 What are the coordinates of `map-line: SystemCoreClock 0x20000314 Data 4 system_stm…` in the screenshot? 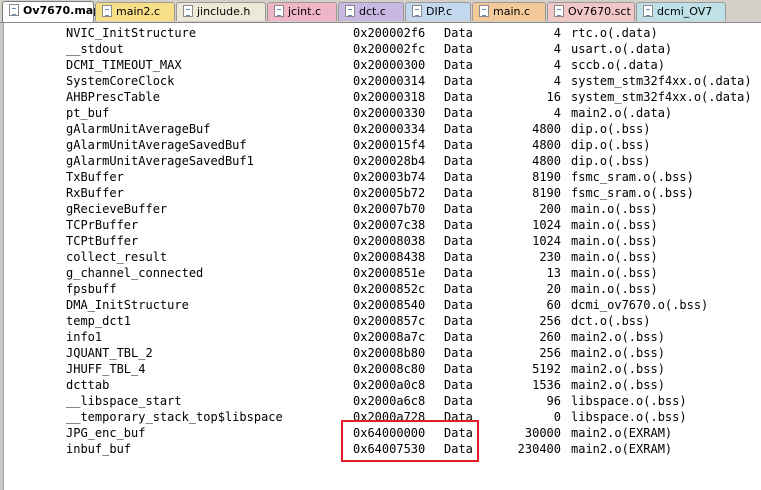 It's located at (382, 81).